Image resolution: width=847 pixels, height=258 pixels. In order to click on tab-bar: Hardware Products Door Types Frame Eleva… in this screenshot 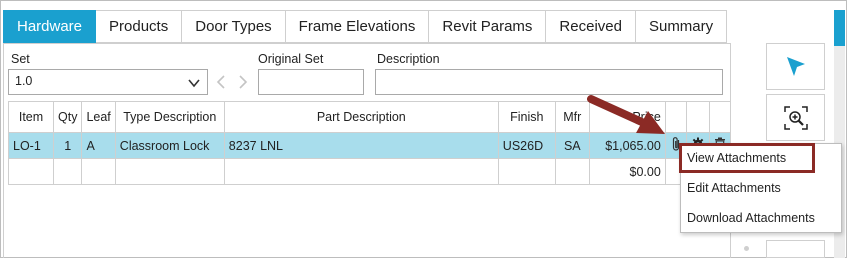, I will do `click(365, 26)`.